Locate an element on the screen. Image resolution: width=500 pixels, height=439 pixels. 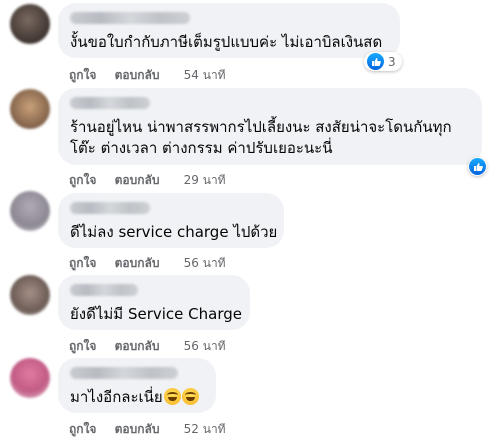
comment-bubble: มาไงอีกละเนี่ย is located at coordinates (137, 385).